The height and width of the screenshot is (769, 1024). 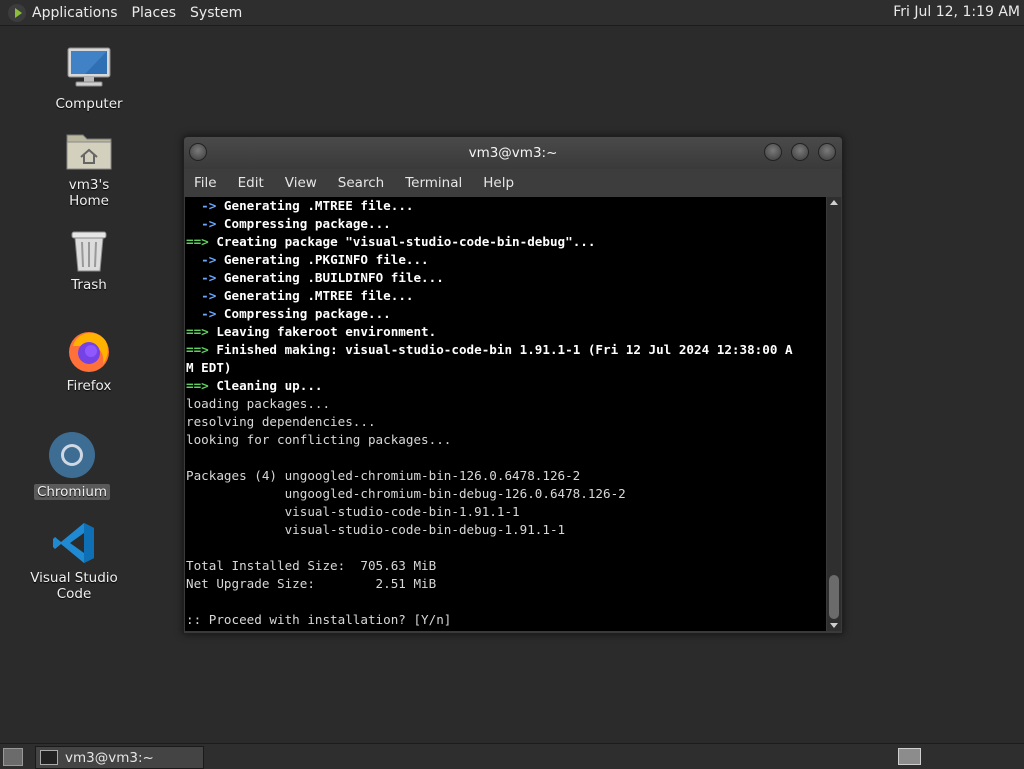 I want to click on show-desktop-icon, so click(x=13, y=757).